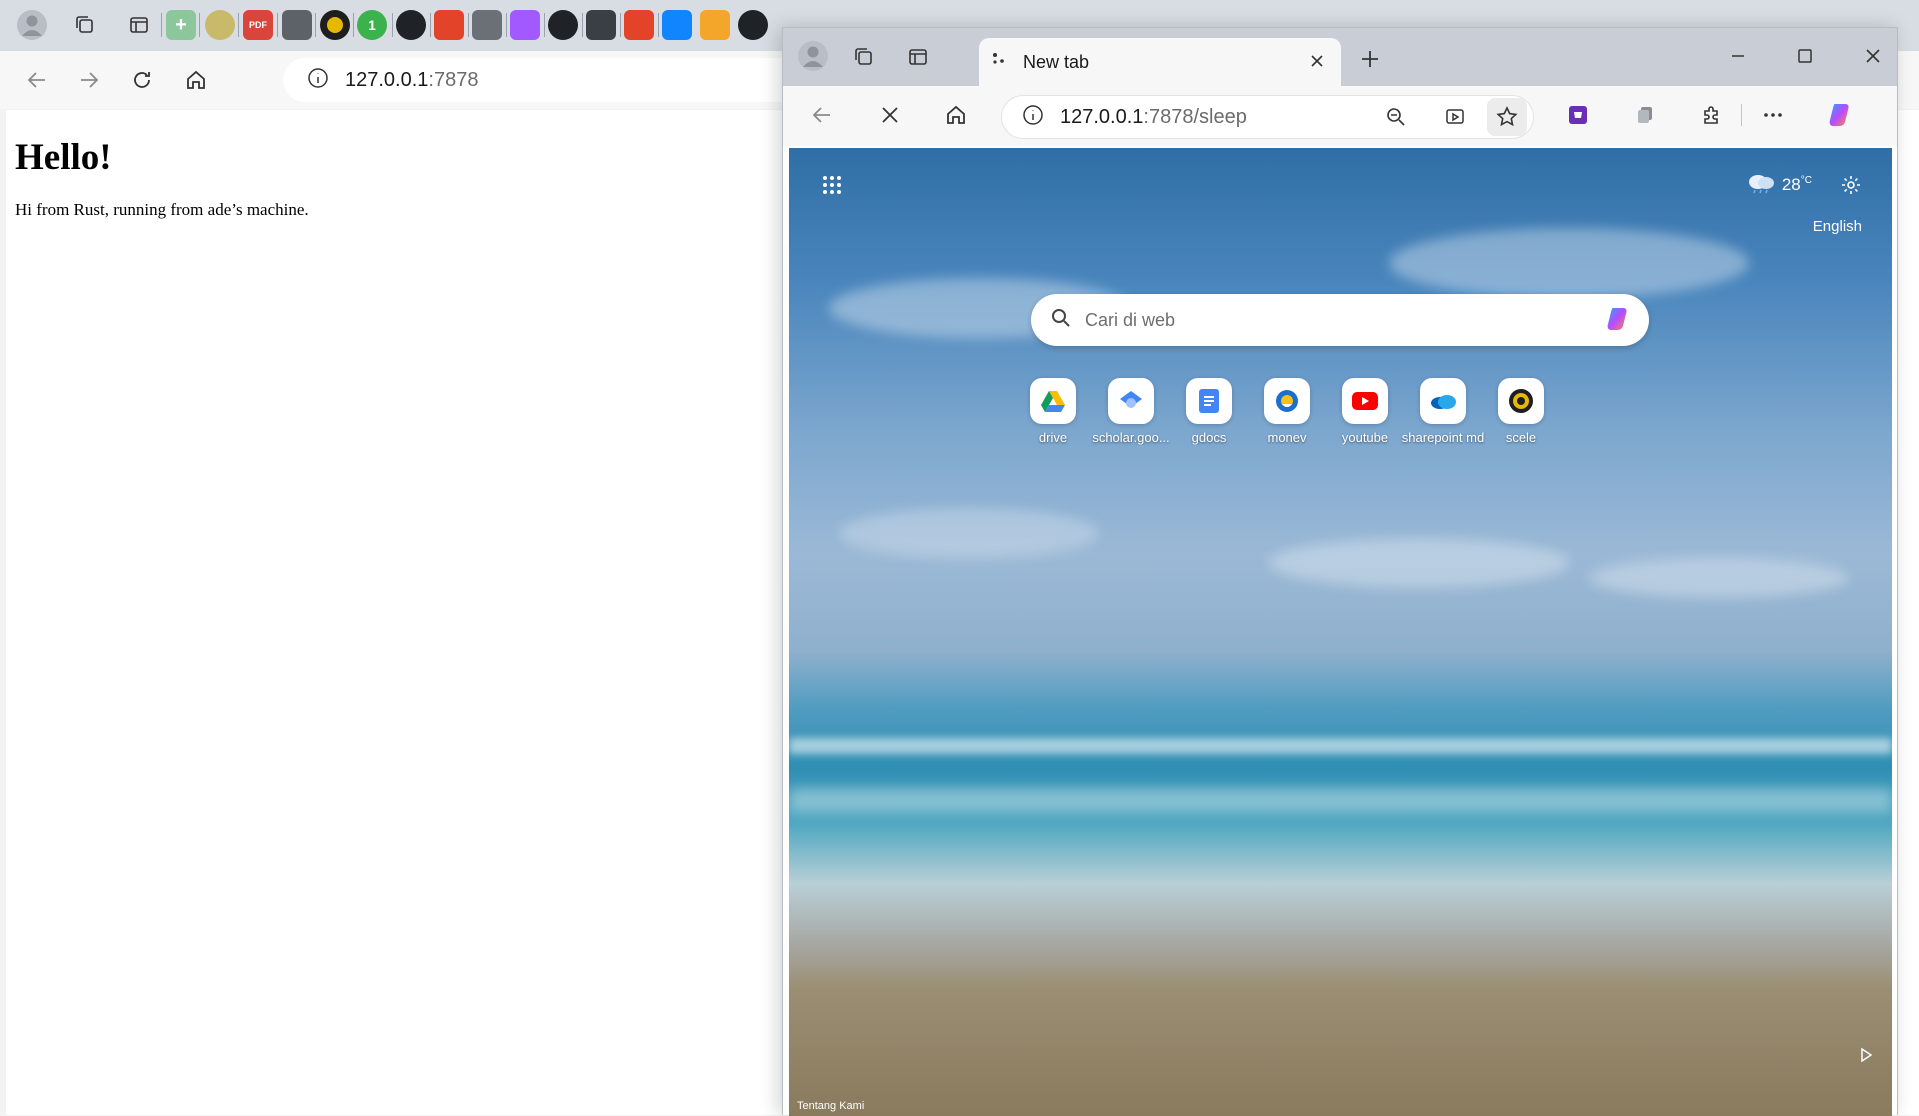 The height and width of the screenshot is (1116, 1919). Describe the element at coordinates (1578, 115) in the screenshot. I see `browser-essentials-icon` at that location.